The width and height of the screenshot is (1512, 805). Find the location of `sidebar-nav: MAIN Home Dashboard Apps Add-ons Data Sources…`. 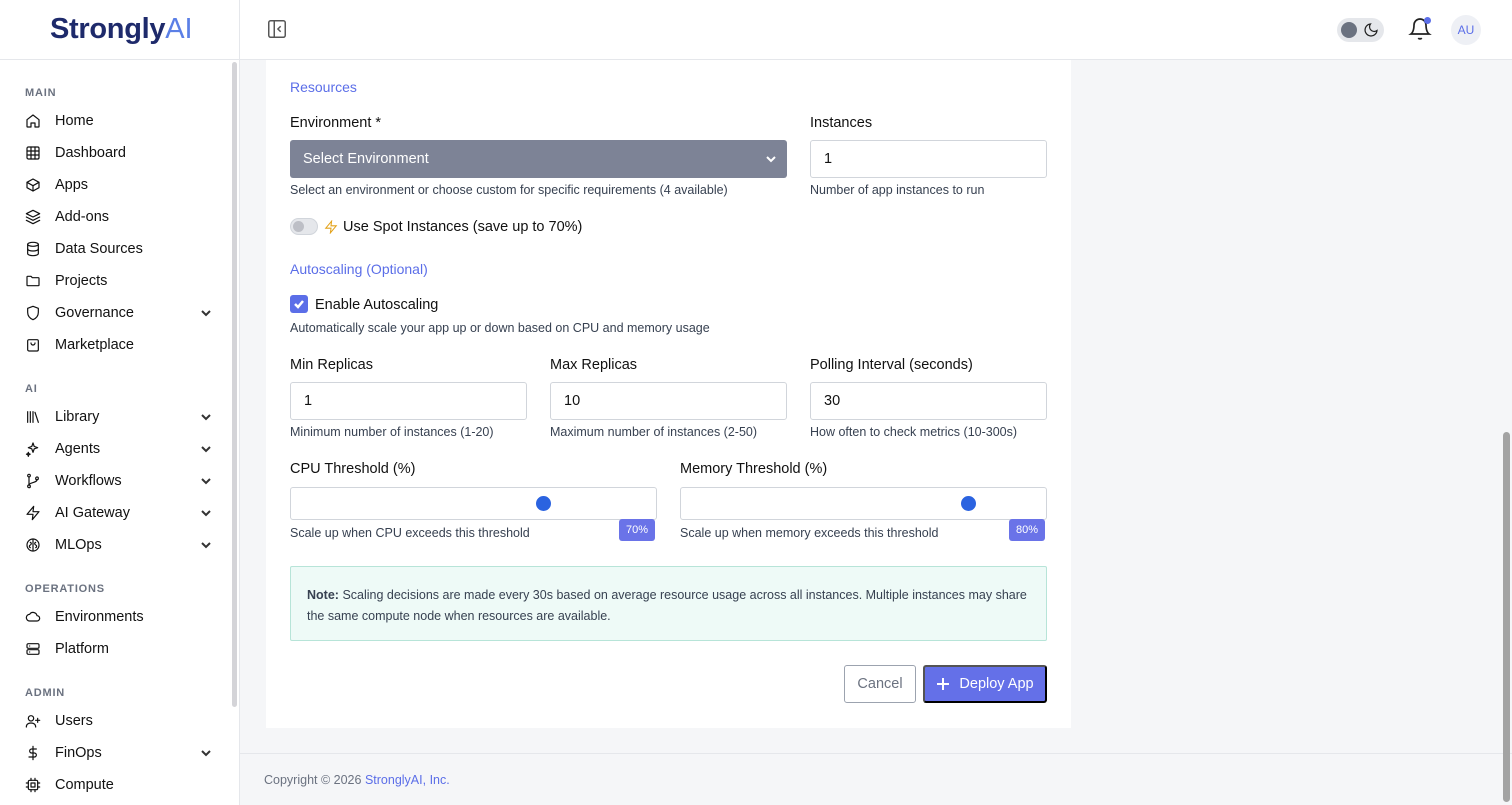

sidebar-nav: MAIN Home Dashboard Apps Add-ons Data Sources… is located at coordinates (115, 432).